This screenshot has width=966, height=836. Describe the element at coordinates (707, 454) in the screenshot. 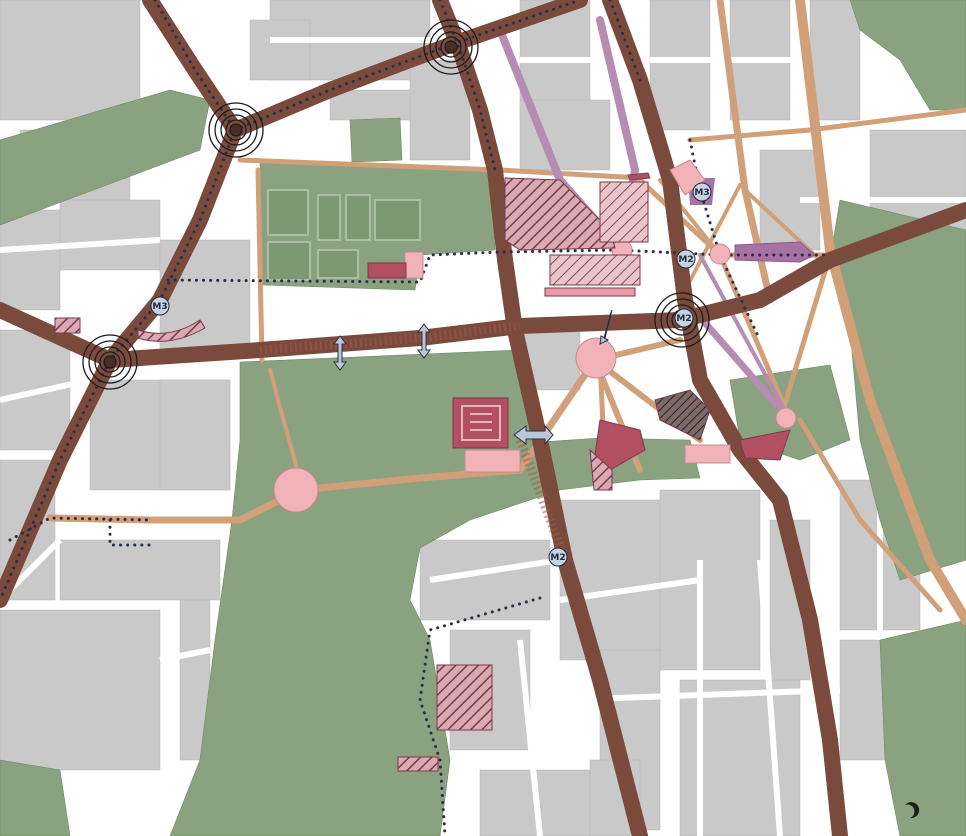

I see `plaza-strip-east` at that location.